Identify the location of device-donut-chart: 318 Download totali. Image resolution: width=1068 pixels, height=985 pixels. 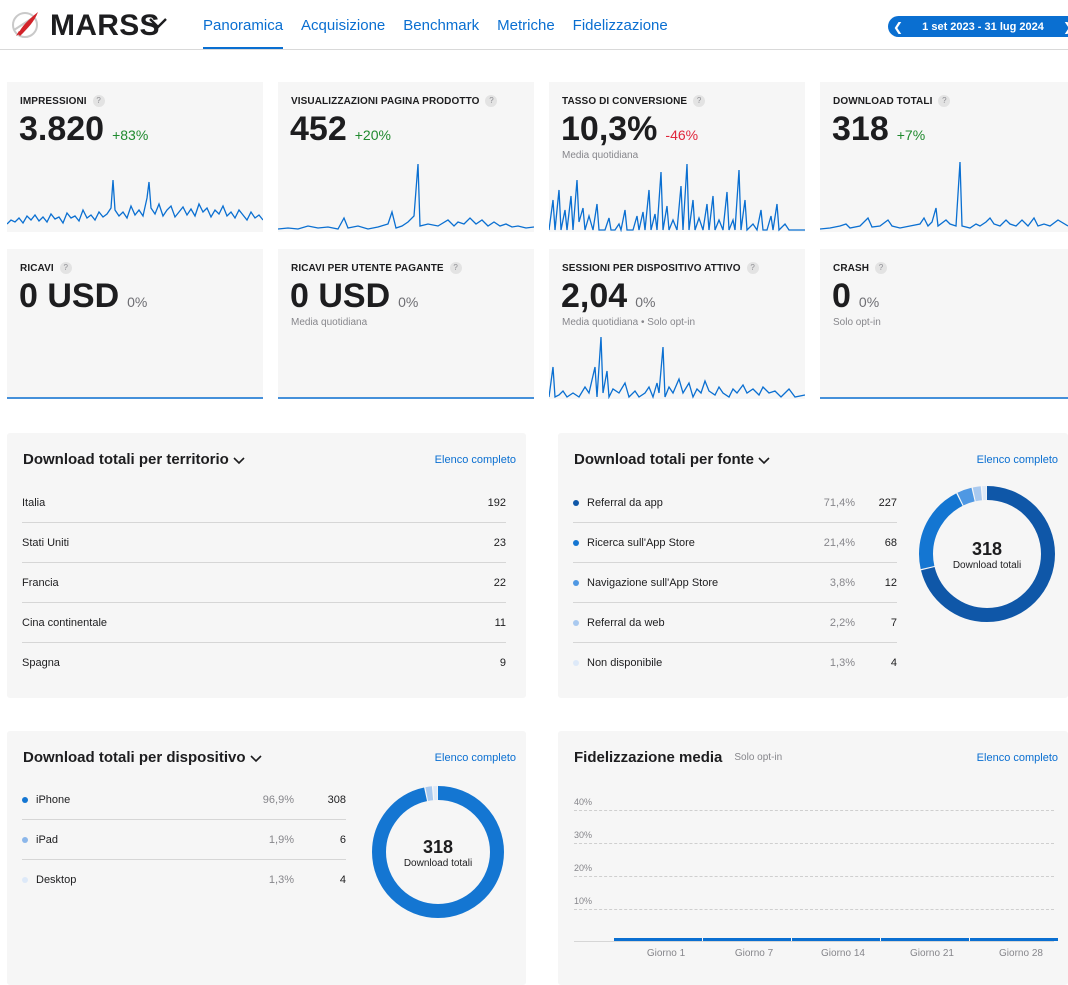
(438, 852).